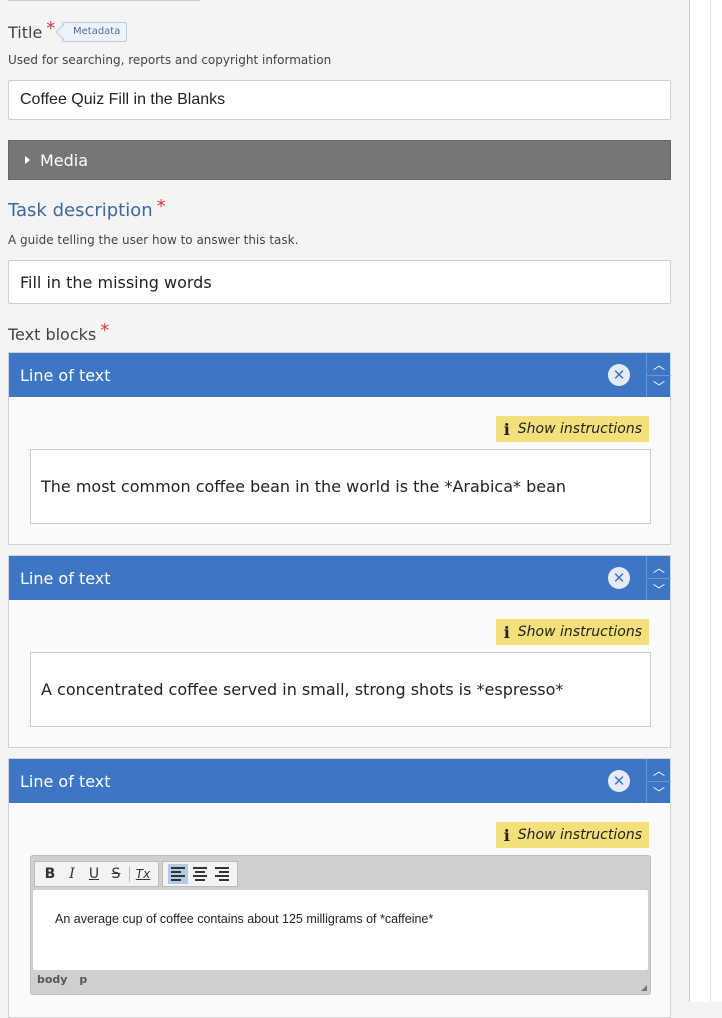  What do you see at coordinates (339, 282) in the screenshot?
I see `task-description-input: Fill in the missing words` at bounding box center [339, 282].